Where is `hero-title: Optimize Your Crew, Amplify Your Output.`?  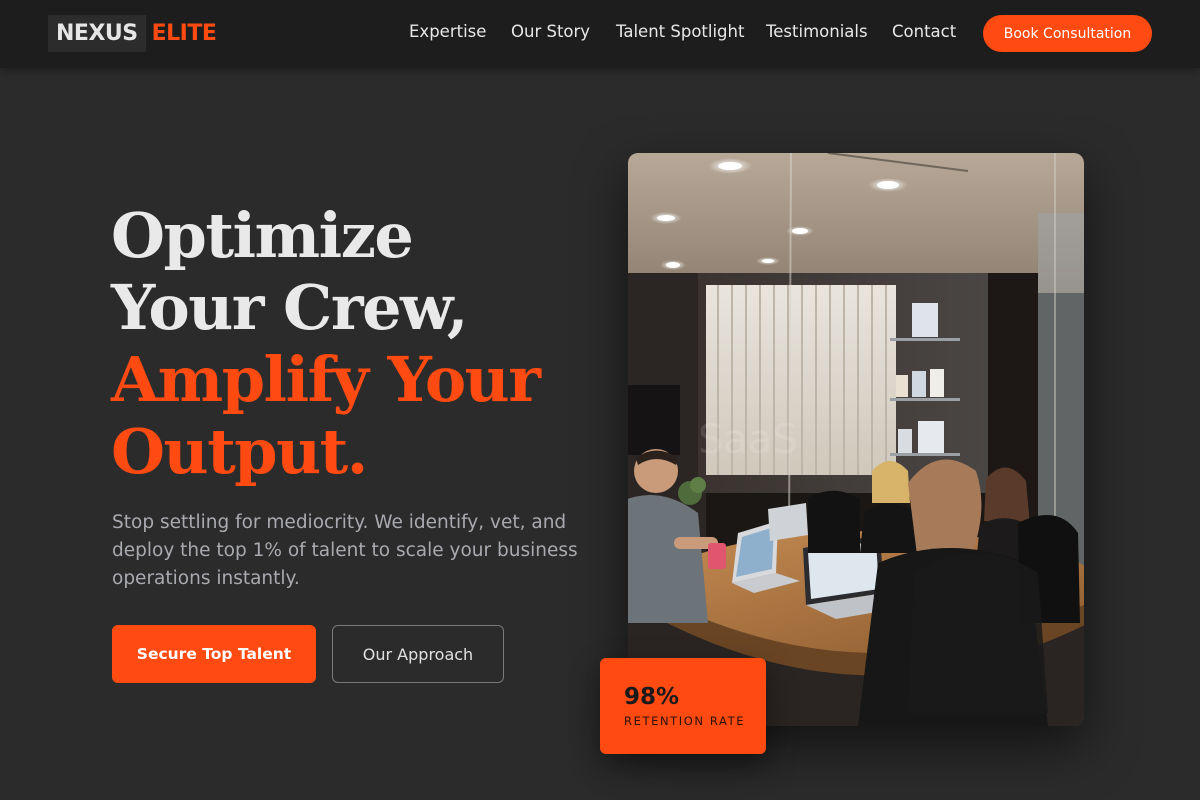 hero-title: Optimize Your Crew, Amplify Your Output. is located at coordinates (326, 343).